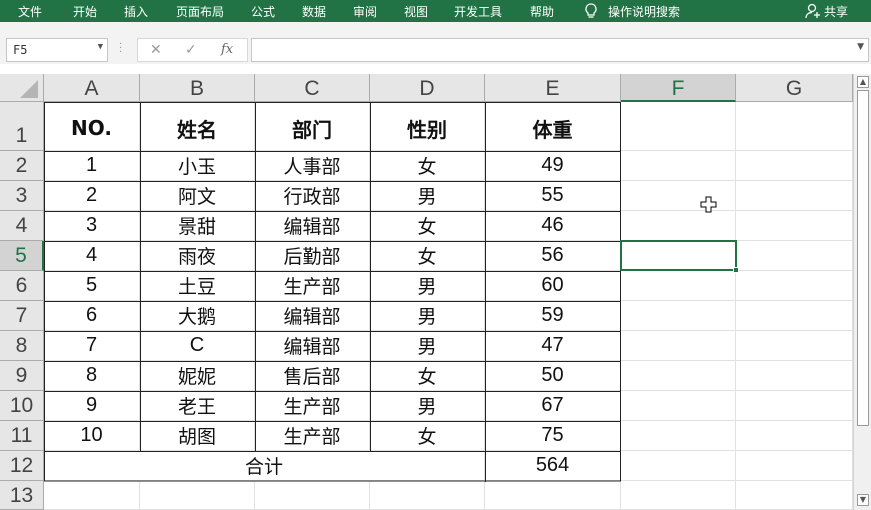 The width and height of the screenshot is (871, 510). What do you see at coordinates (427, 286) in the screenshot?
I see `cell-d6: 男` at bounding box center [427, 286].